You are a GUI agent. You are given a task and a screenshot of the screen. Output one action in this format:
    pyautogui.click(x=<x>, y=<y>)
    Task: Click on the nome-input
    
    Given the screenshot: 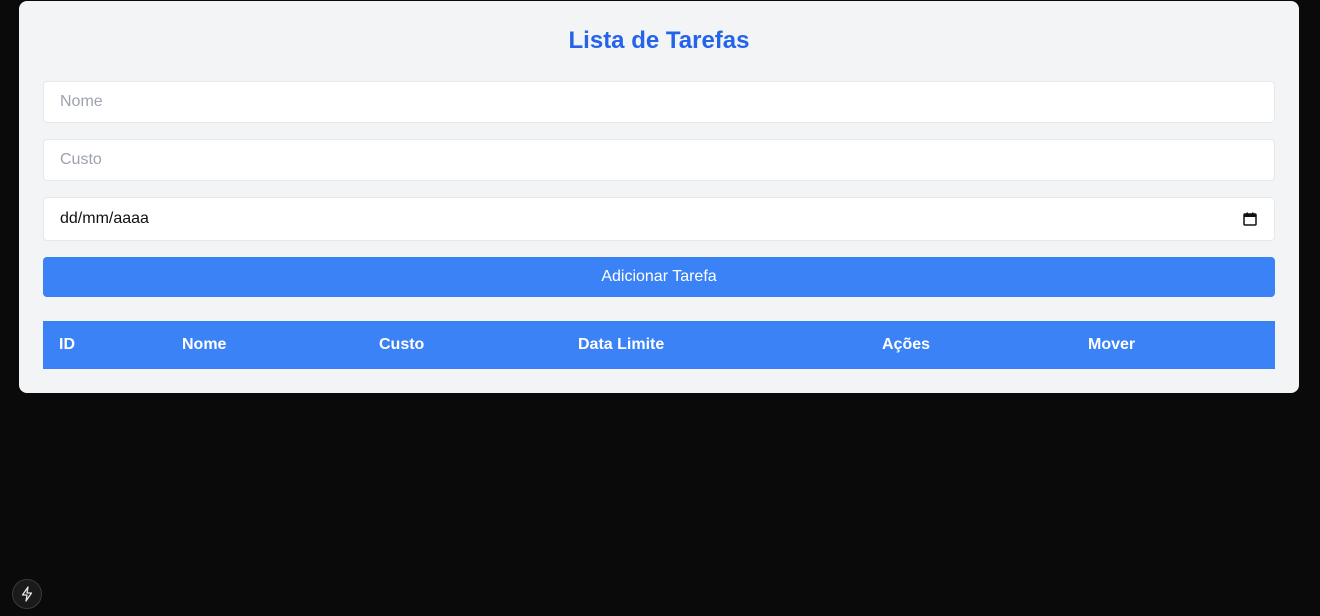 What is the action you would take?
    pyautogui.click(x=659, y=102)
    